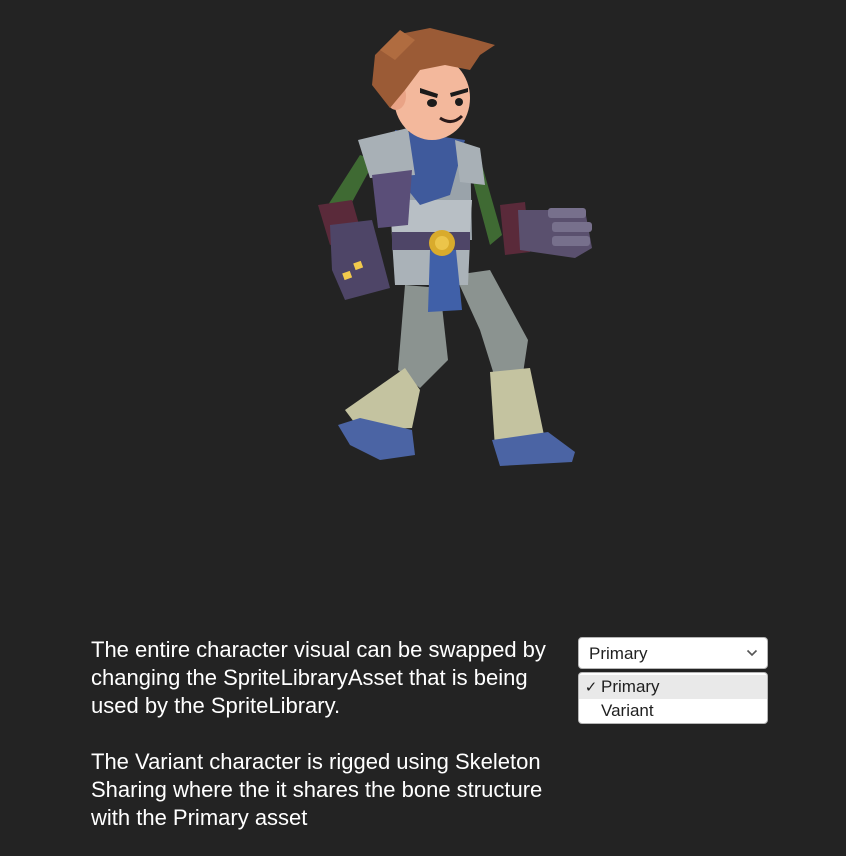 This screenshot has height=856, width=846. What do you see at coordinates (618, 653) in the screenshot?
I see `dropdown-selected-value: Primary` at bounding box center [618, 653].